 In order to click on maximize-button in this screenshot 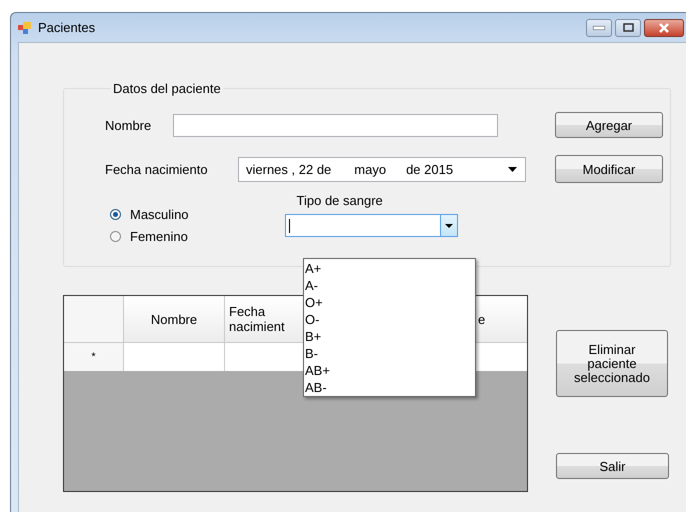, I will do `click(628, 27)`.